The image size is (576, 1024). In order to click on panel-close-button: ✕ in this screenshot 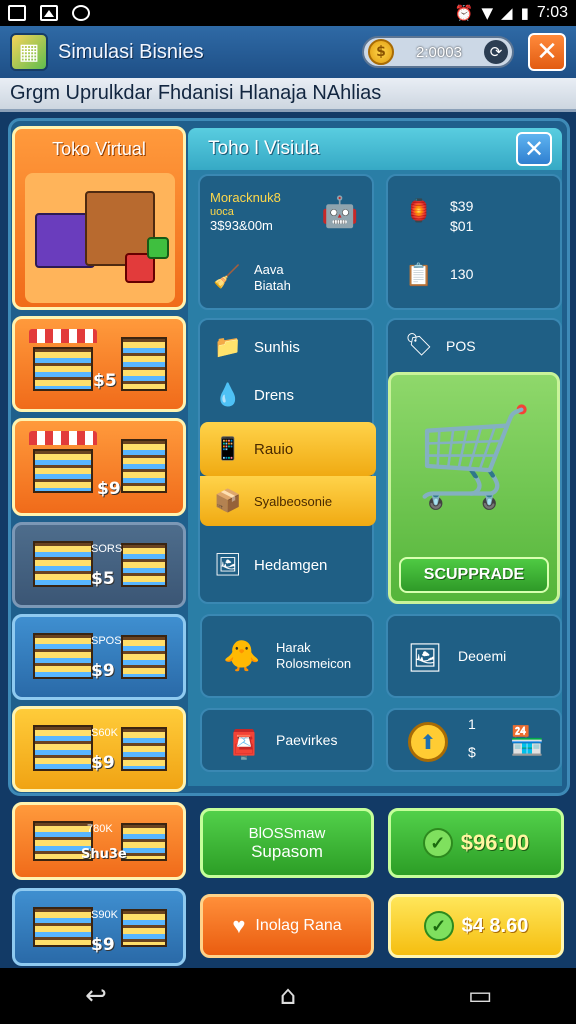, I will do `click(534, 149)`.